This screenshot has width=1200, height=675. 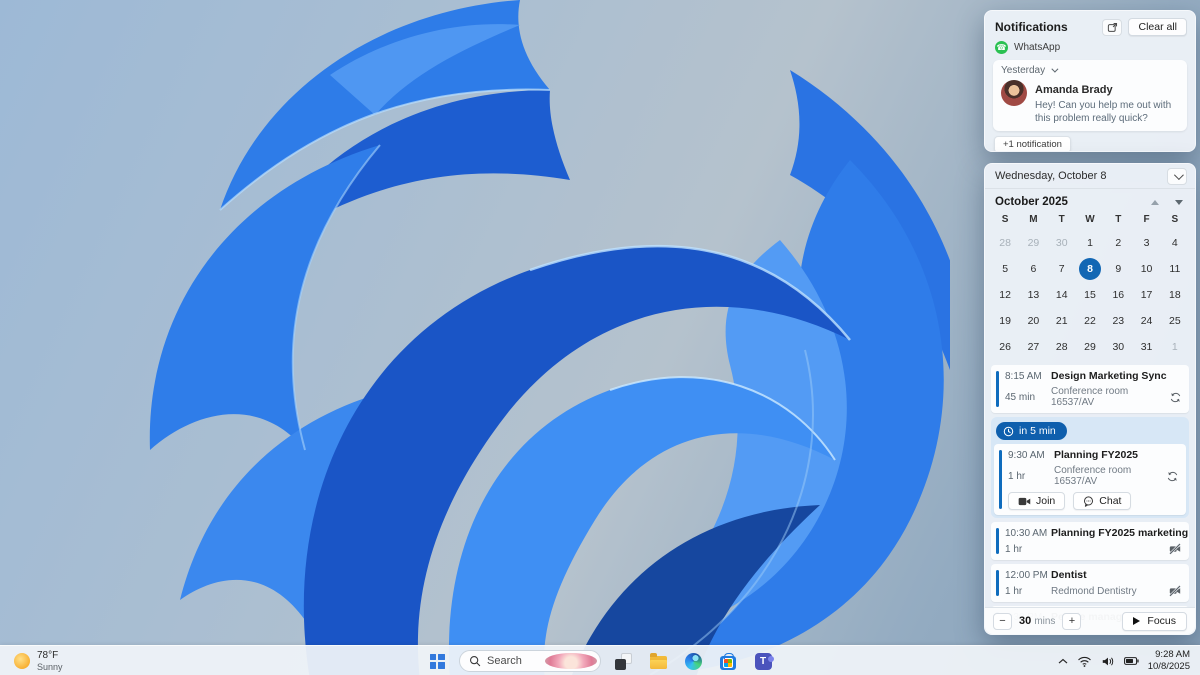 What do you see at coordinates (1090, 48) in the screenshot?
I see `notification-app-group: ☎ WhatsApp` at bounding box center [1090, 48].